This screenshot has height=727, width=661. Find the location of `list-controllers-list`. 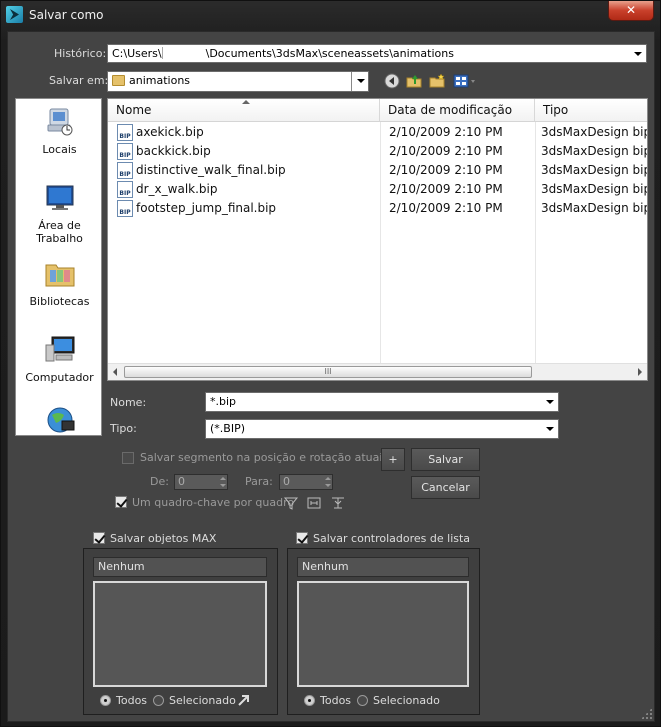

list-controllers-list is located at coordinates (383, 634).